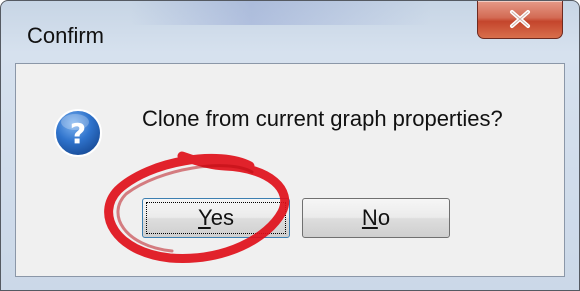 The height and width of the screenshot is (291, 580). I want to click on question-icon: ?, so click(78, 133).